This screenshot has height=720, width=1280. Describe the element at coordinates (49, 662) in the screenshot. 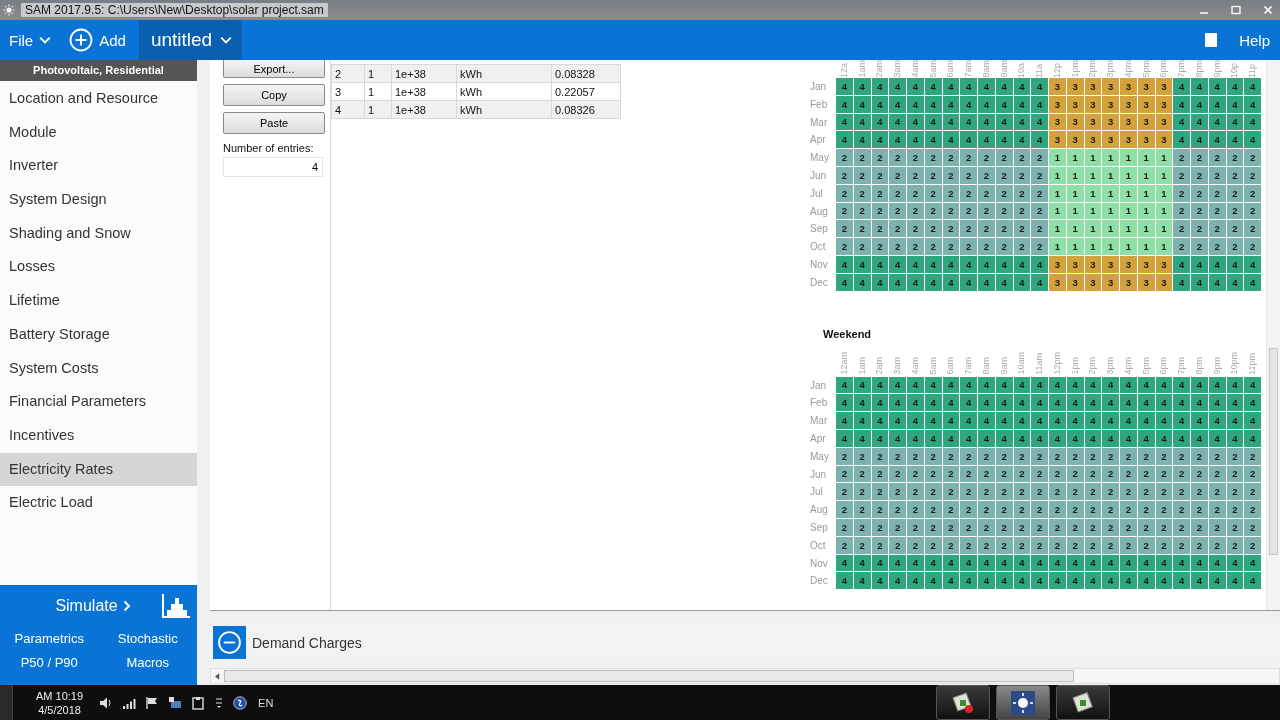

I see `simulate-link: P50 / P90` at that location.